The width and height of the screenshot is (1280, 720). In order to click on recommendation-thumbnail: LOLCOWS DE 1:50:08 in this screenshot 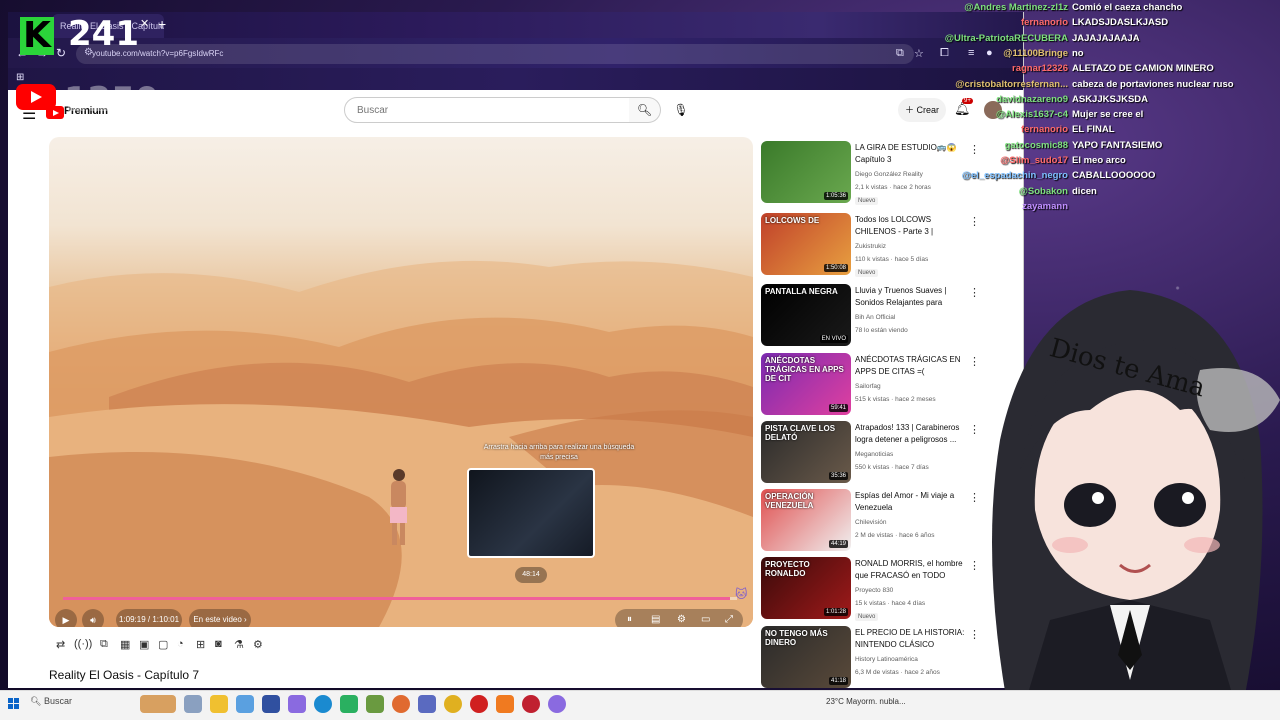, I will do `click(806, 244)`.